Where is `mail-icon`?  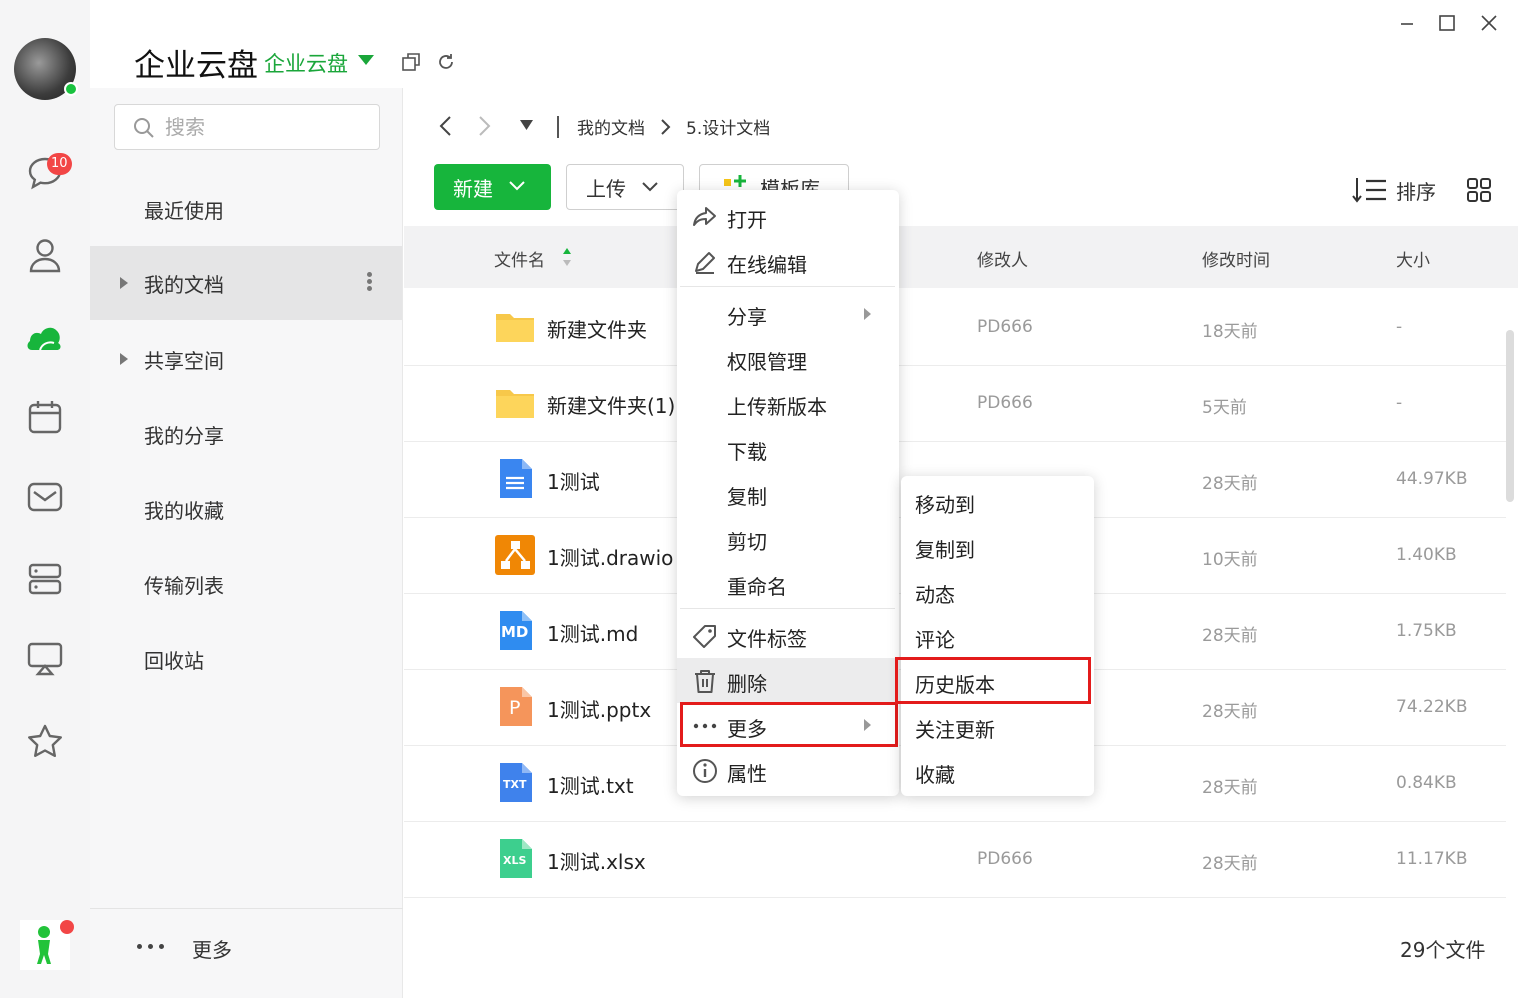
mail-icon is located at coordinates (45, 497).